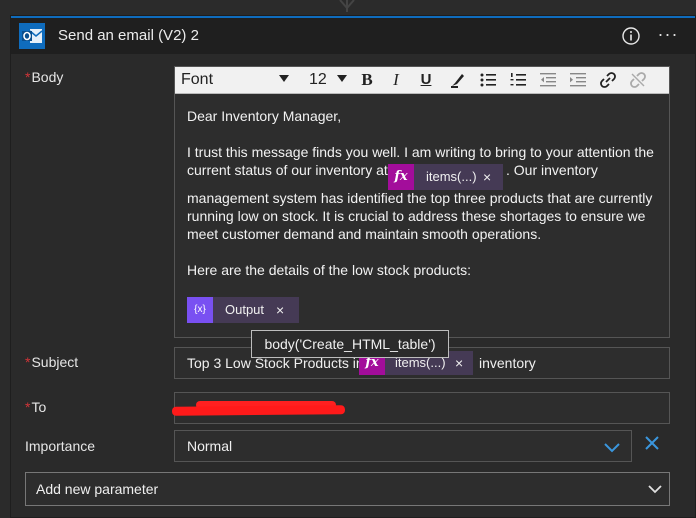 This screenshot has height=518, width=696. What do you see at coordinates (552, 170) in the screenshot?
I see `body-paragraph-1-end: . Our inventory` at bounding box center [552, 170].